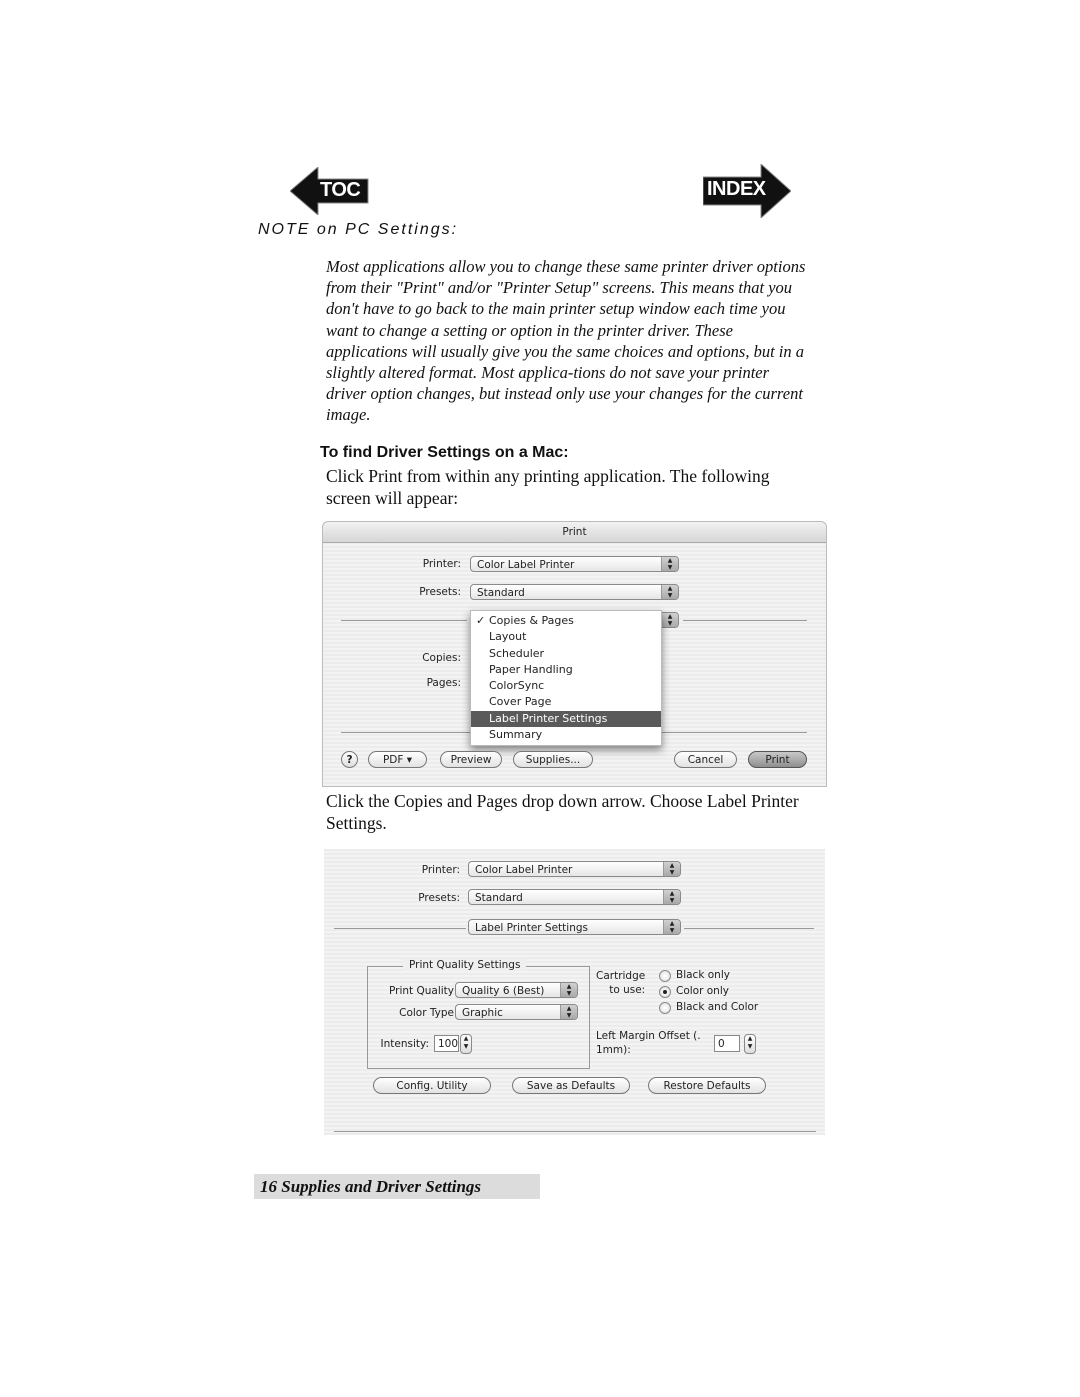 This screenshot has height=1397, width=1080. Describe the element at coordinates (620, 983) in the screenshot. I see `cartridge-label: Cartridge to use:` at that location.